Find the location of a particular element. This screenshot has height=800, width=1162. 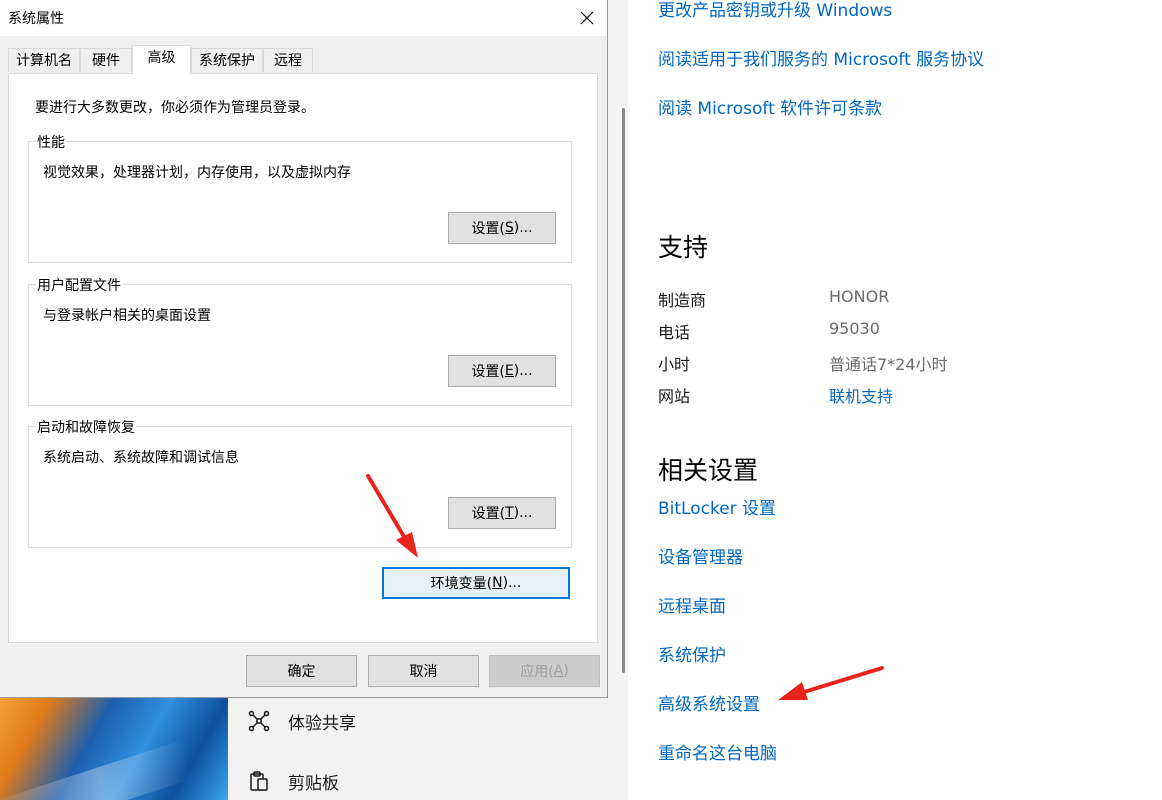

support-value-manufacturer: HONOR is located at coordinates (859, 296).